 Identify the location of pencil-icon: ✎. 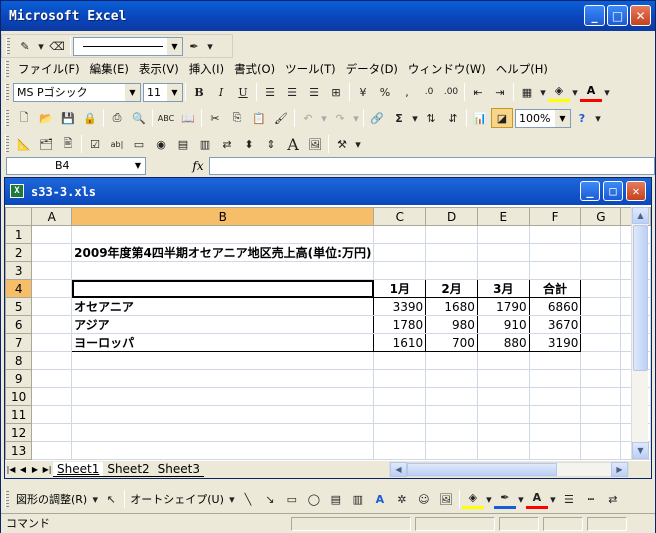
(25, 46).